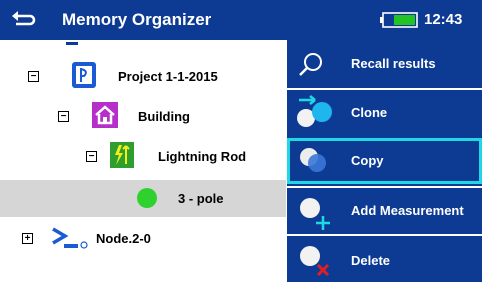  I want to click on back-arrow-icon, so click(24, 19).